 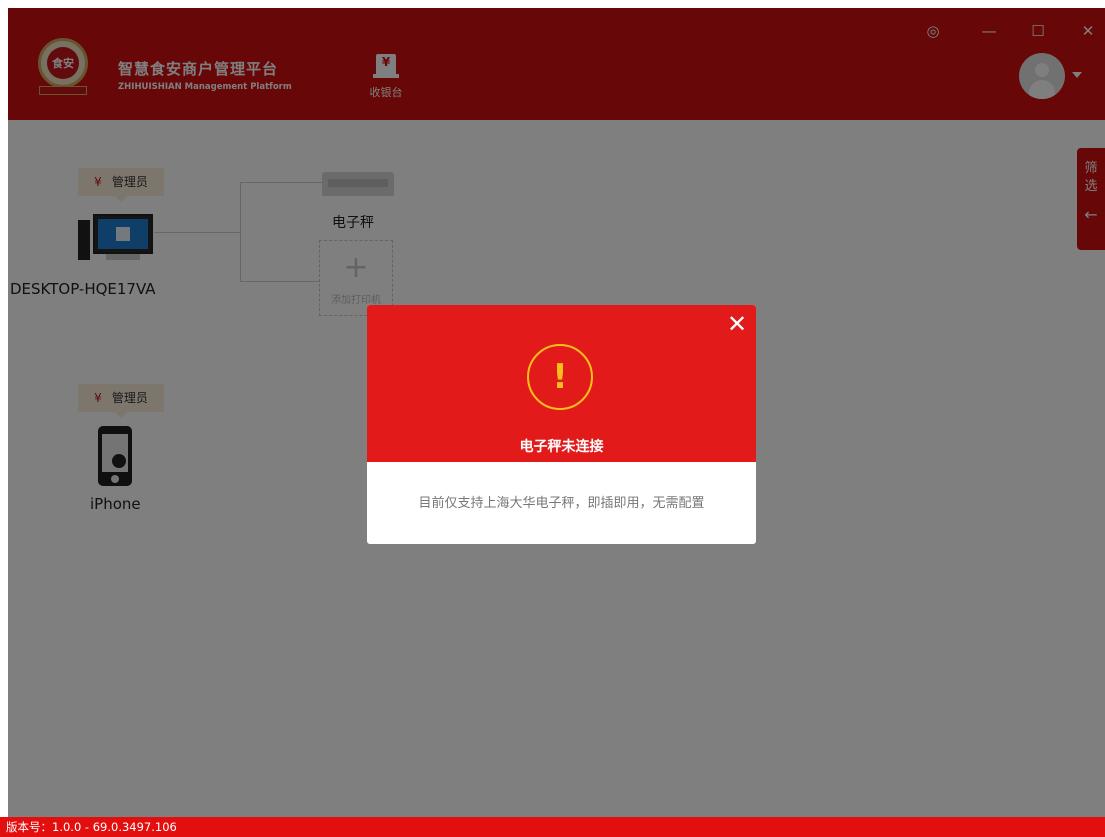 What do you see at coordinates (561, 447) in the screenshot?
I see `dialog-title: 电子秤未连接` at bounding box center [561, 447].